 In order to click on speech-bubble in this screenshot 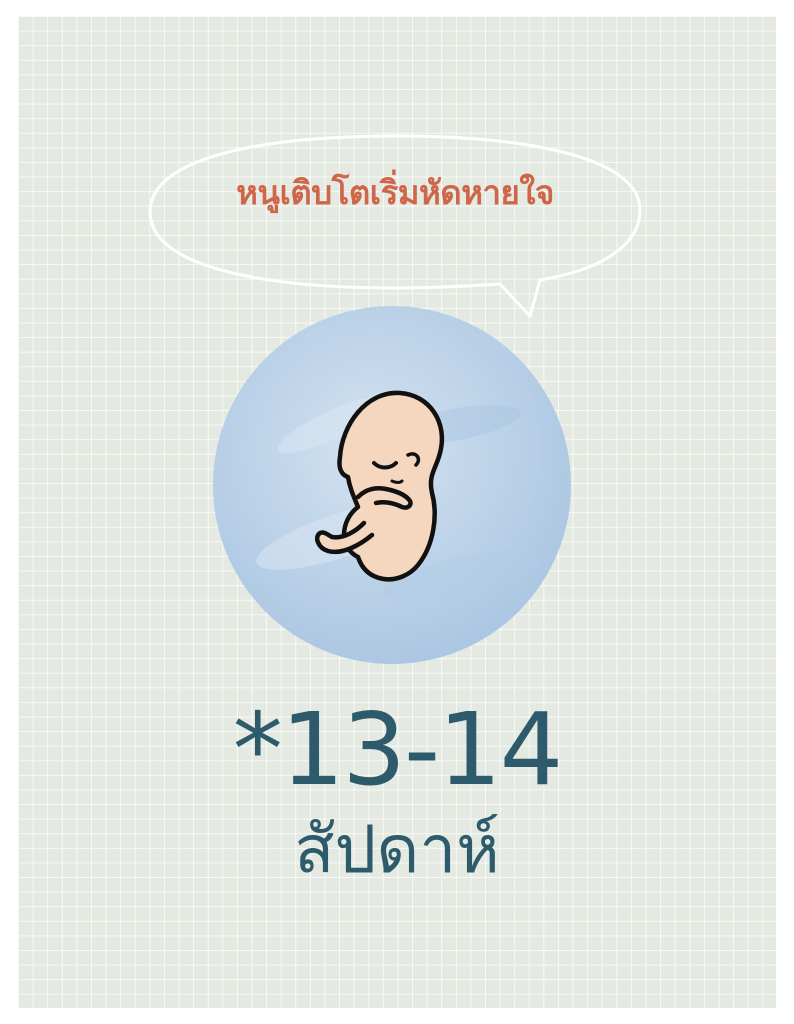, I will do `click(395, 226)`.